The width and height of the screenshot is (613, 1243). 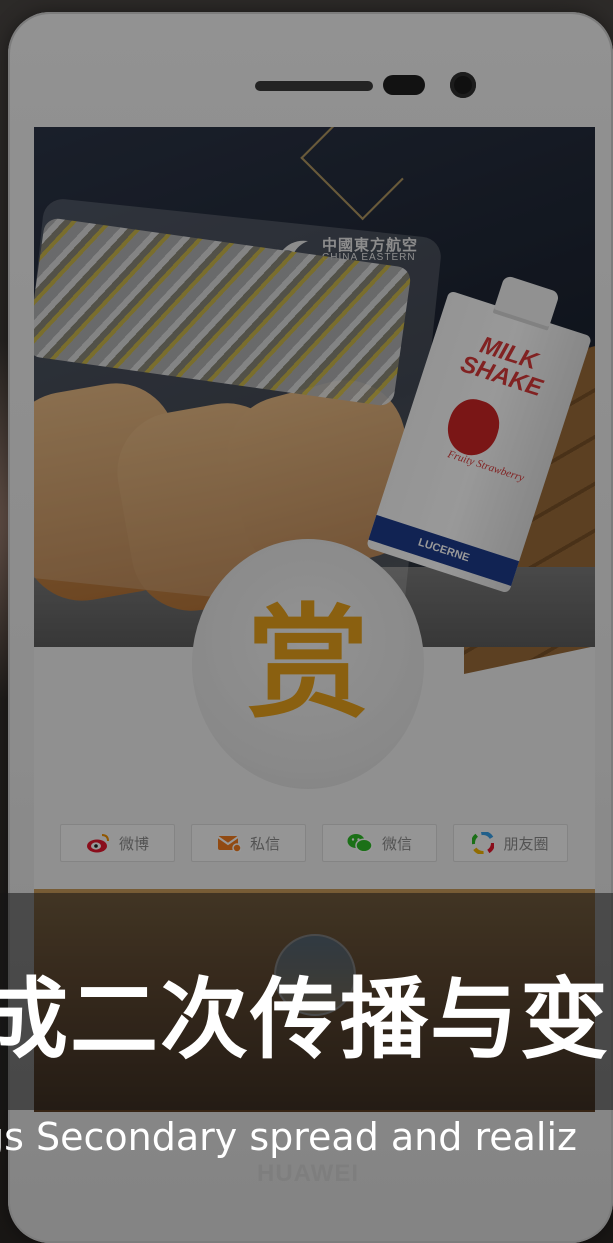 What do you see at coordinates (305, 1019) in the screenshot?
I see `caption-headline: 成二次传播与变` at bounding box center [305, 1019].